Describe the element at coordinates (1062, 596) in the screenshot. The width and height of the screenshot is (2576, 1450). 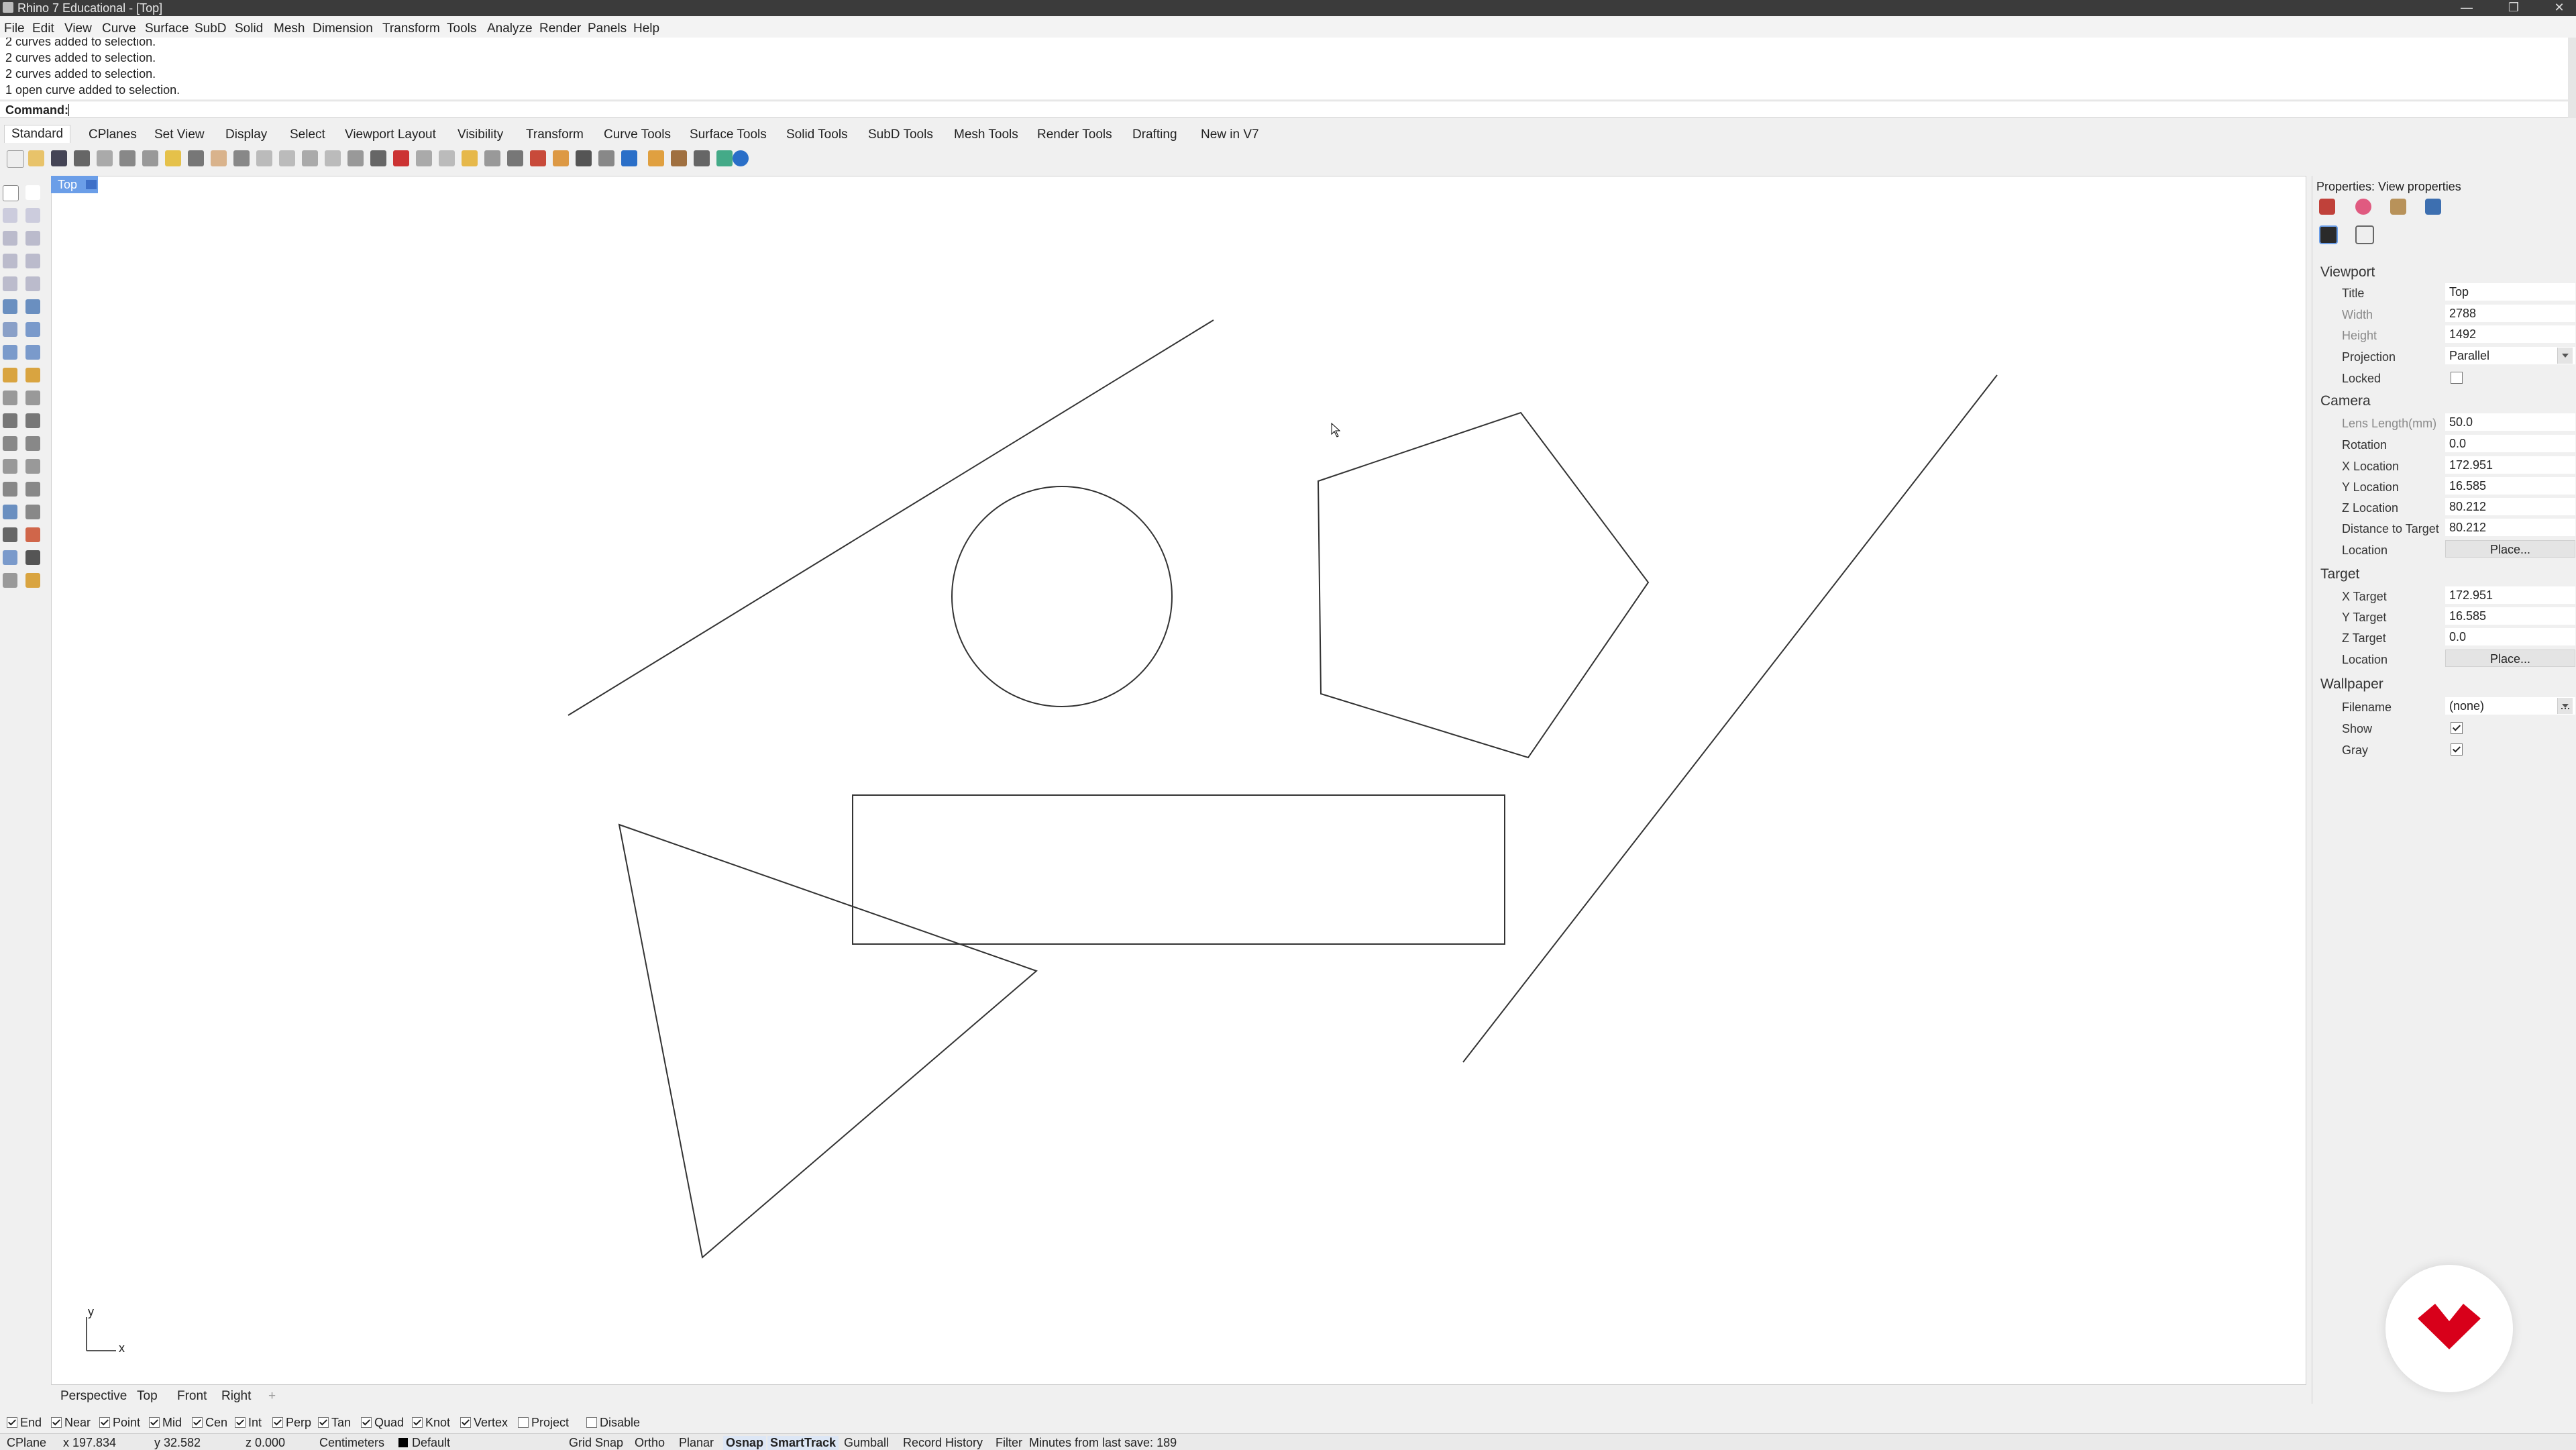
I see `circle-curve` at that location.